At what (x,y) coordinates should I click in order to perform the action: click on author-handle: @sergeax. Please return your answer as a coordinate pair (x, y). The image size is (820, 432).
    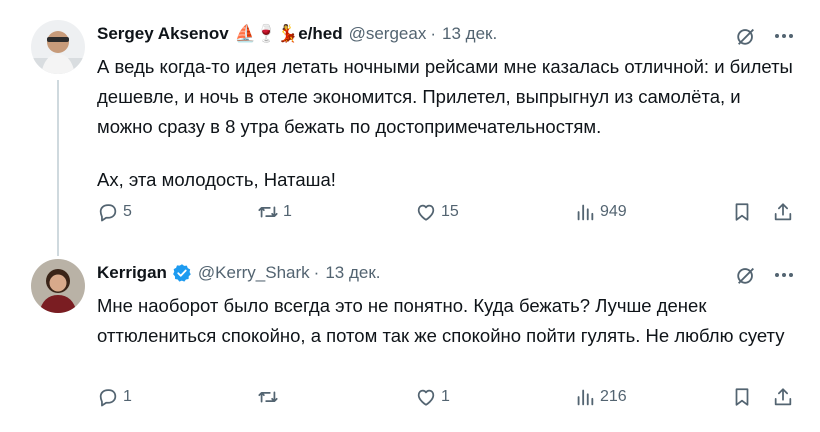
    Looking at the image, I should click on (388, 34).